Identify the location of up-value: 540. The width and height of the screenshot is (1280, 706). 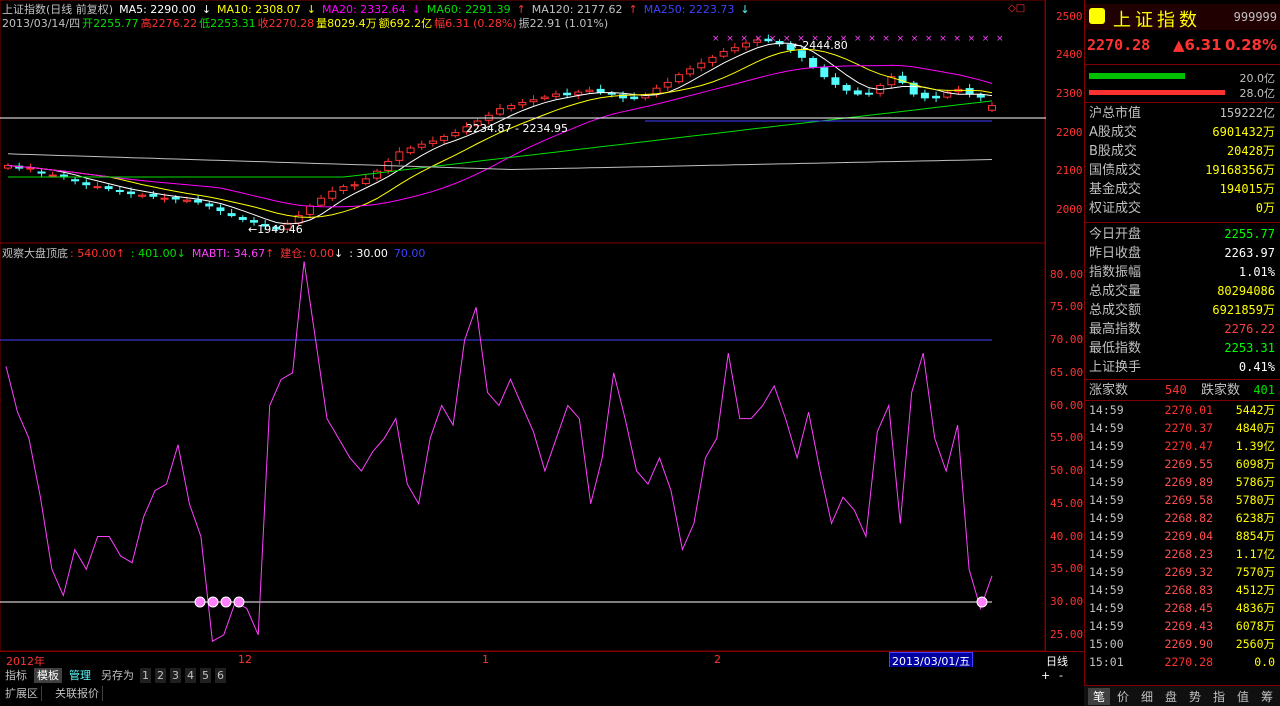
(1176, 390).